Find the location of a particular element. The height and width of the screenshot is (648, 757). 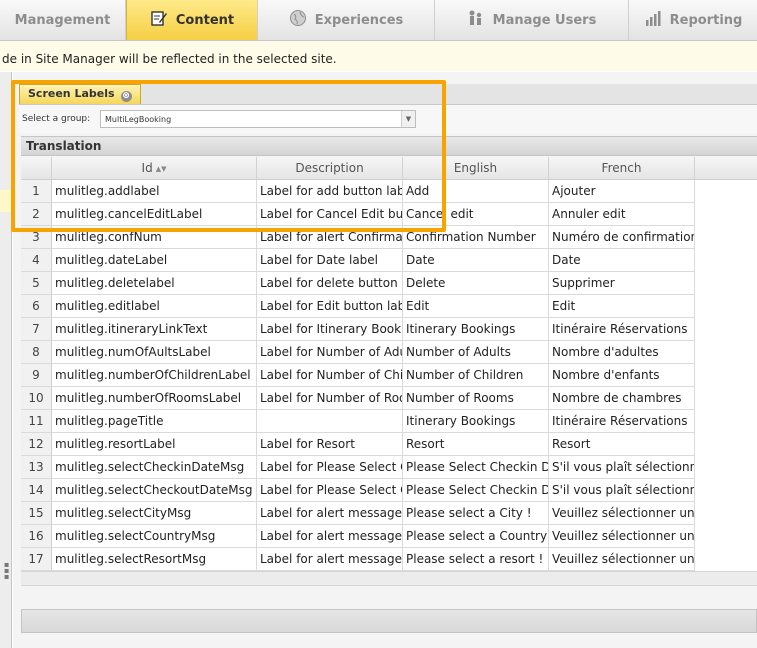

column-header-description: Description is located at coordinates (330, 168).